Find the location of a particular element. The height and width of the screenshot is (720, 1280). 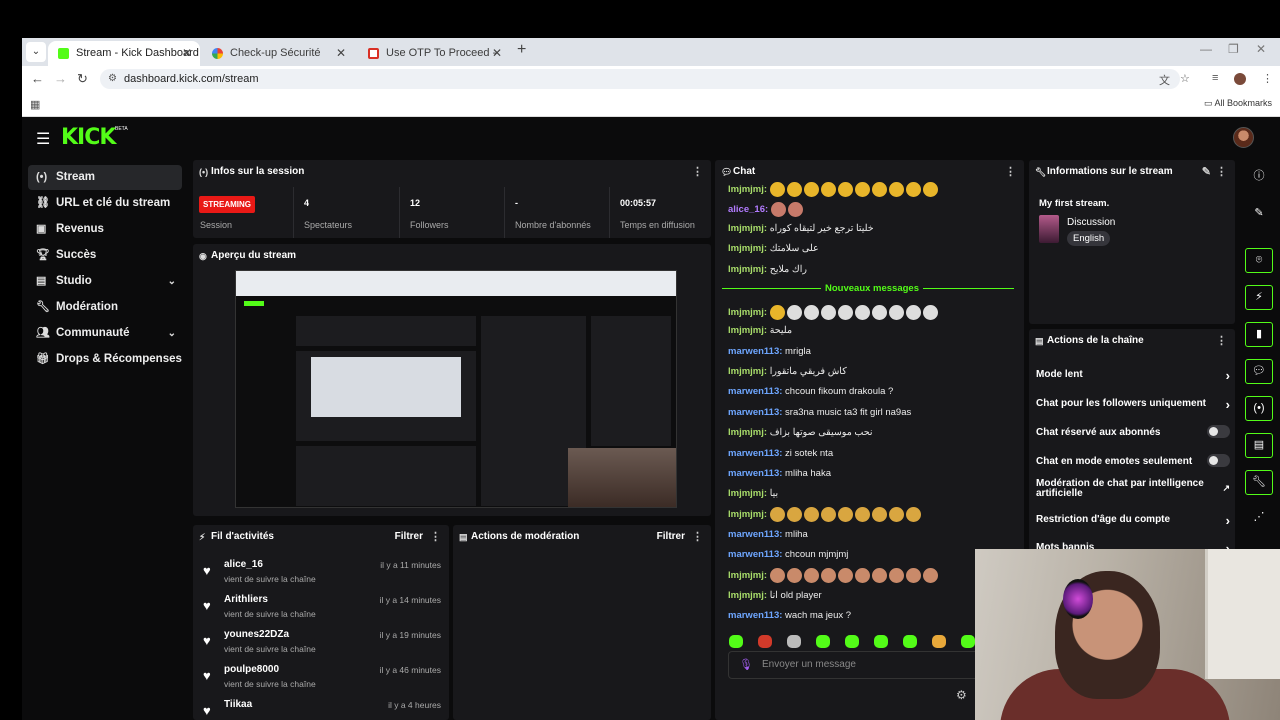

sidebar-item-url-key: ⛓ URL et clé du stream is located at coordinates (105, 203).